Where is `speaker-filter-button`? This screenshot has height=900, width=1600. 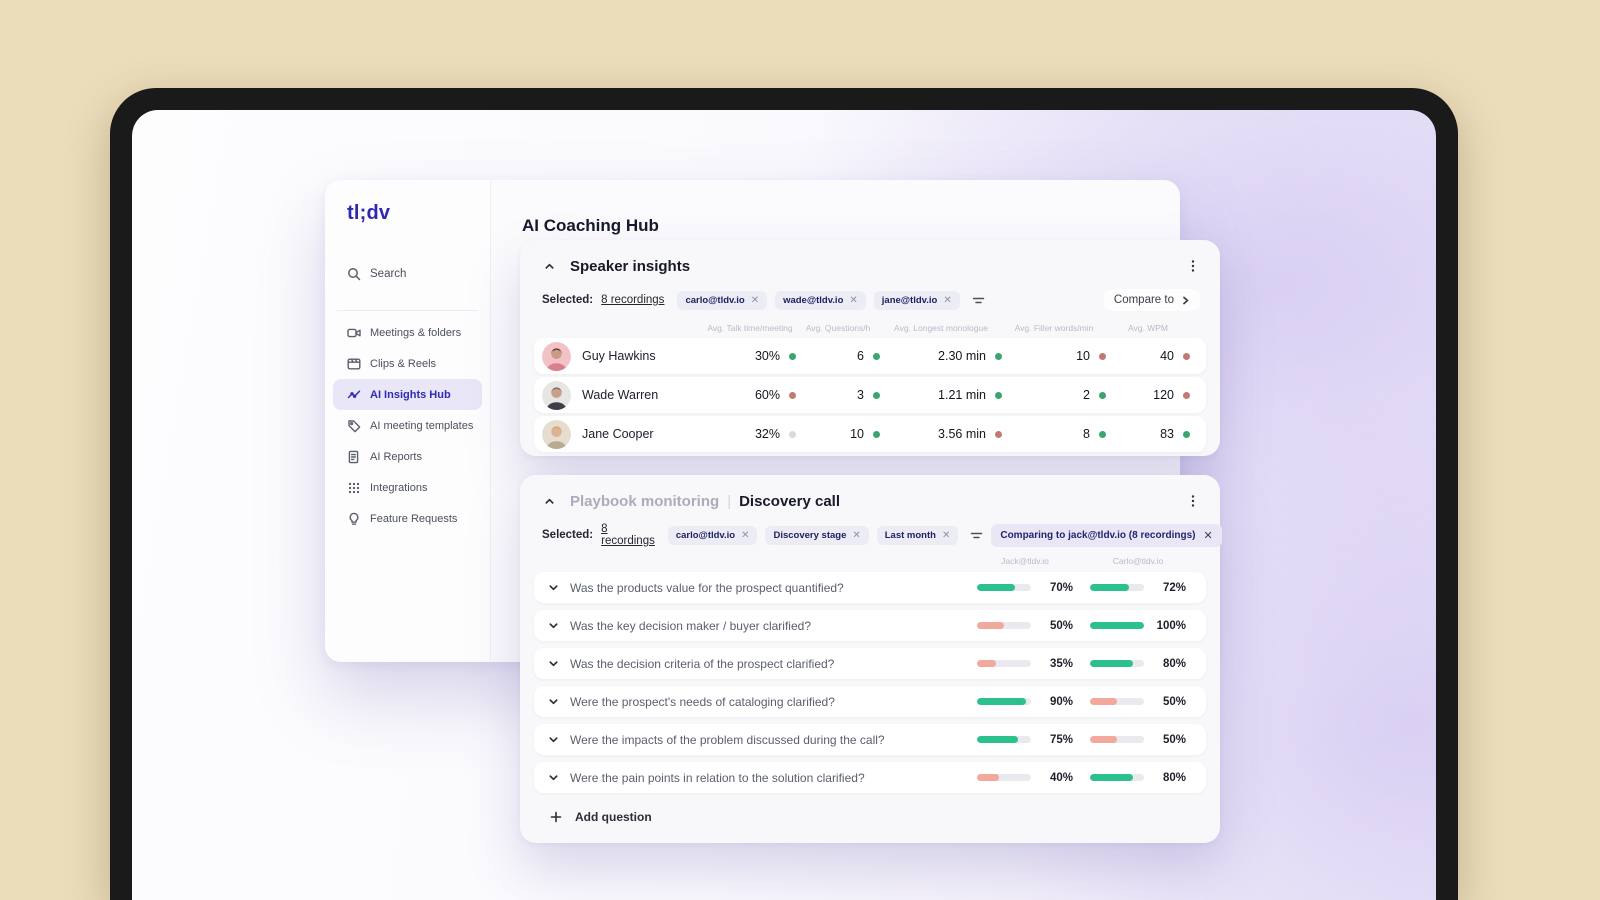
speaker-filter-button is located at coordinates (978, 300).